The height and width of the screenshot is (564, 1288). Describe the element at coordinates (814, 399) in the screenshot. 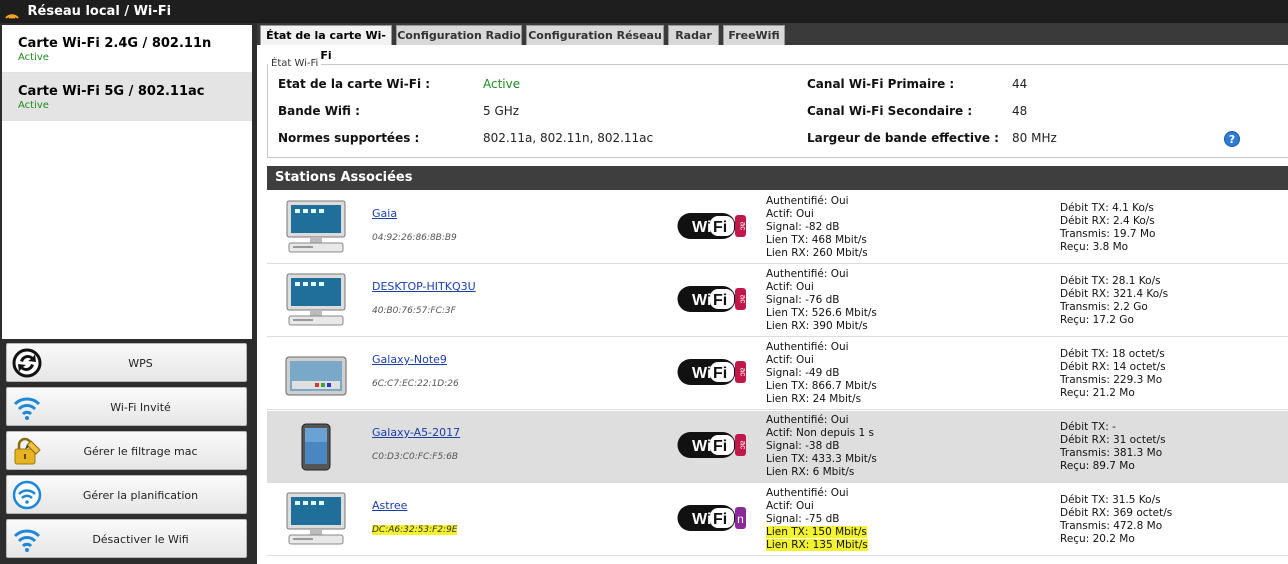

I see `lien-rx-text: Lien RX: 24 Mbit/s` at that location.